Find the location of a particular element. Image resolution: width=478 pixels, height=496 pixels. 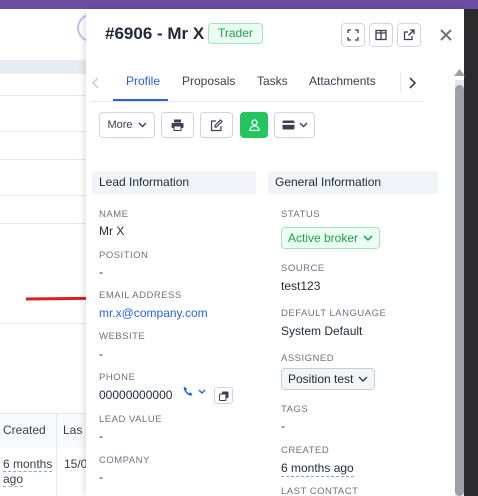

column-header-created: Created is located at coordinates (24, 430).